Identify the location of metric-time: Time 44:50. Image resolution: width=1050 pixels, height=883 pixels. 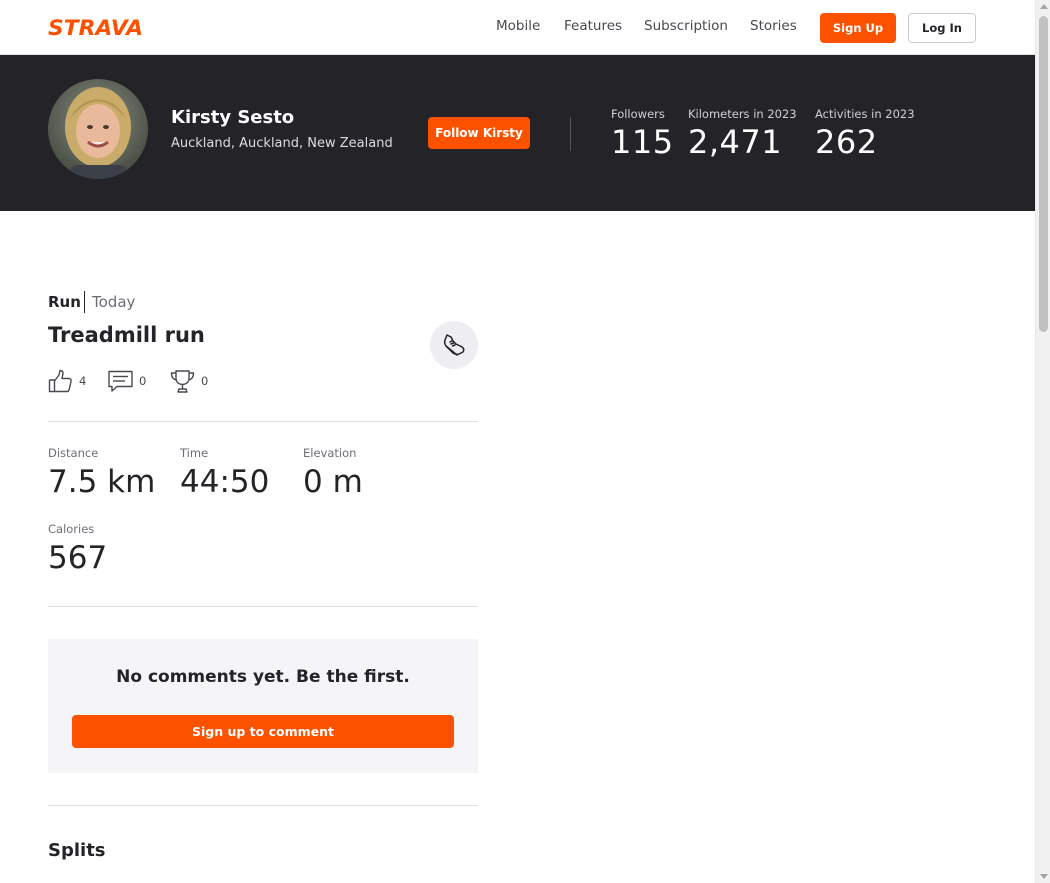
(224, 473).